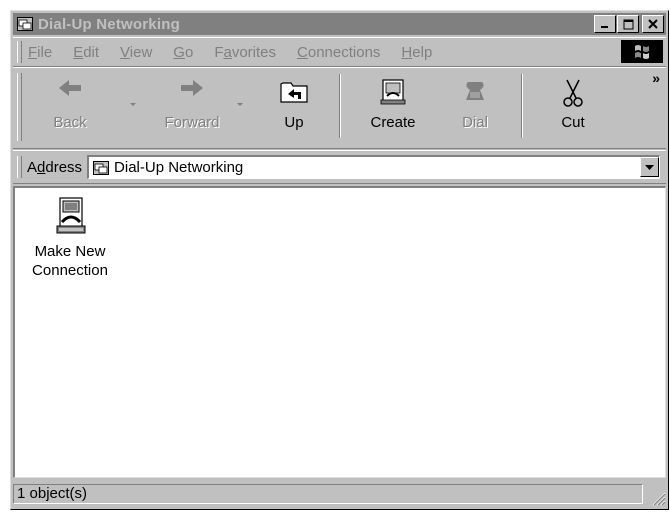 This screenshot has width=670, height=512. What do you see at coordinates (294, 92) in the screenshot?
I see `up-folder-icon` at bounding box center [294, 92].